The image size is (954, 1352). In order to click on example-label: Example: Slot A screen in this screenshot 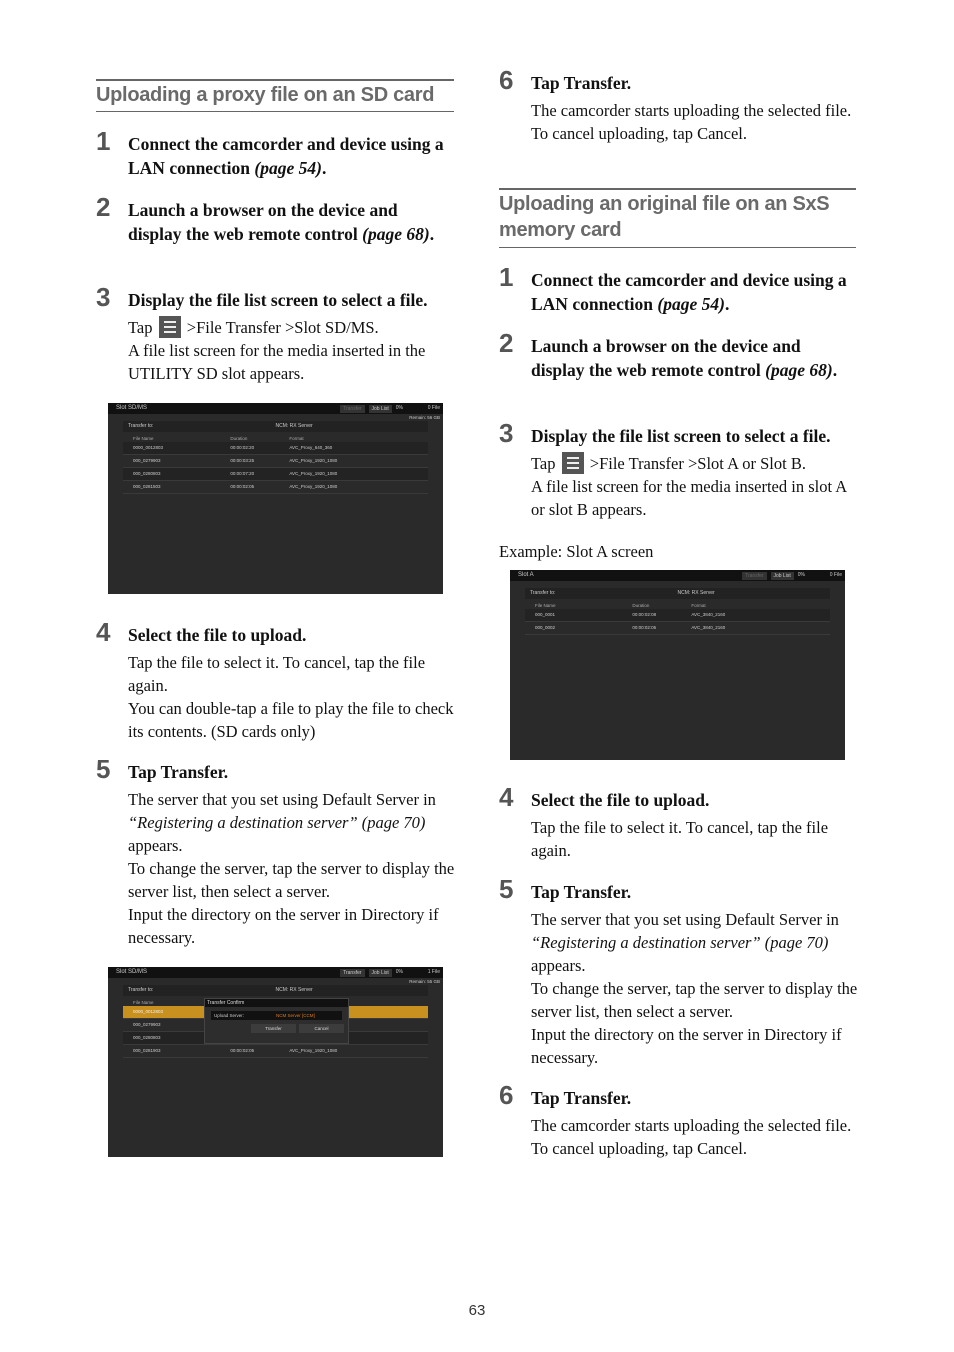, I will do `click(576, 551)`.